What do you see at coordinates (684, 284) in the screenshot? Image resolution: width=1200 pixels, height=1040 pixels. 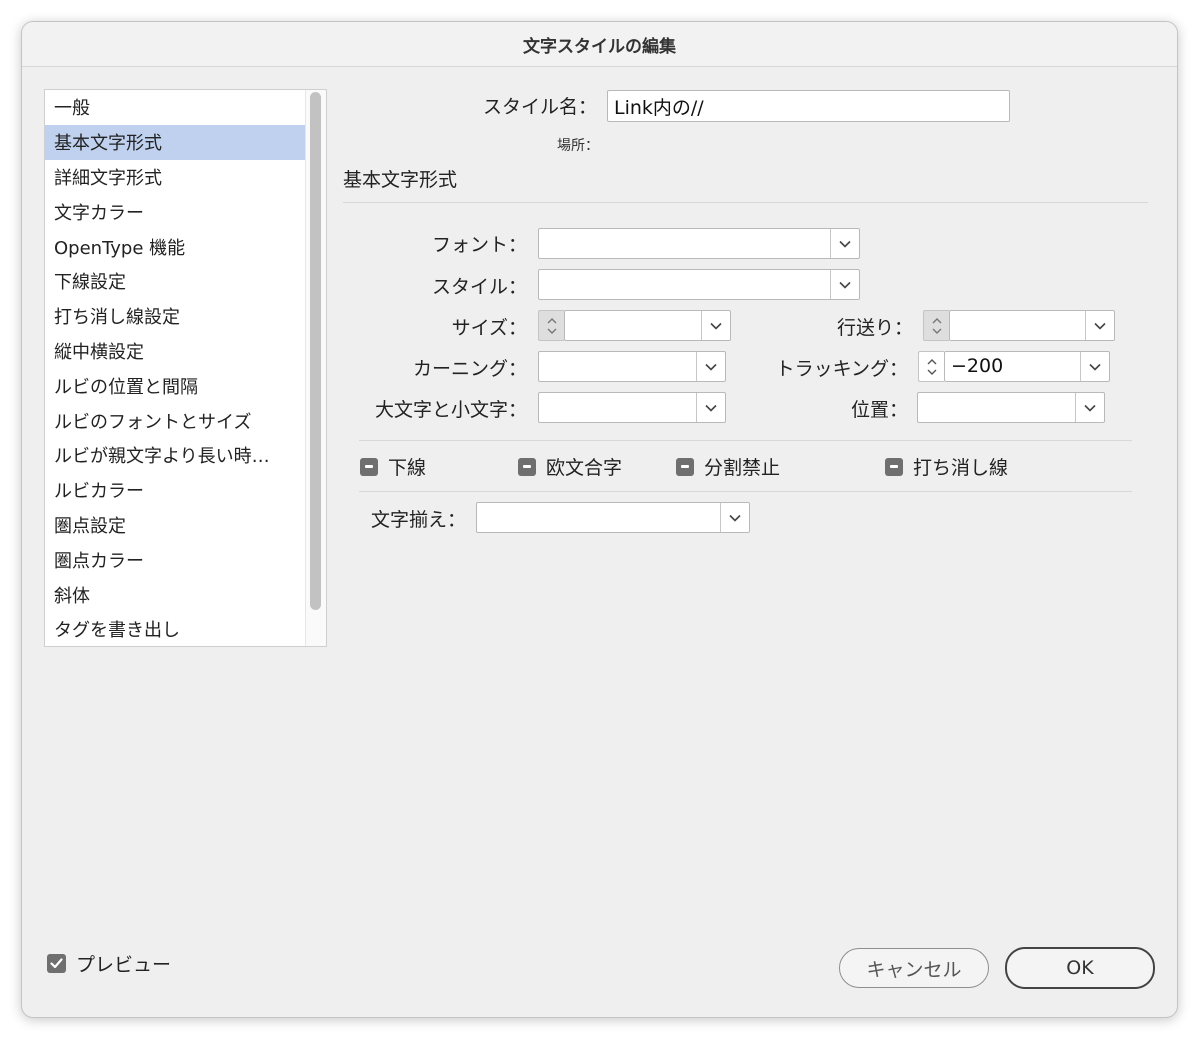 I see `font-style-value` at bounding box center [684, 284].